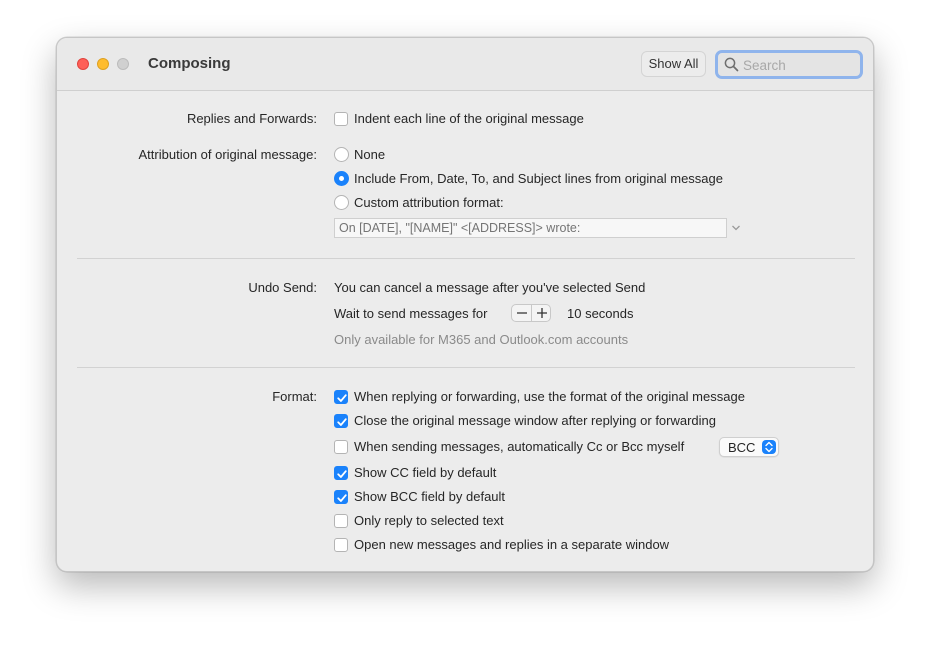  I want to click on up-down-arrows-icon, so click(769, 447).